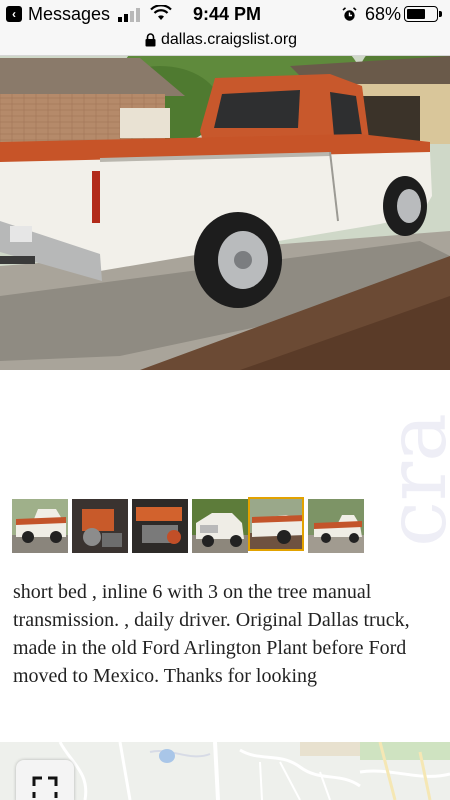 Image resolution: width=450 pixels, height=800 pixels. What do you see at coordinates (336, 526) in the screenshot?
I see `thumbnail-truck-side-far` at bounding box center [336, 526].